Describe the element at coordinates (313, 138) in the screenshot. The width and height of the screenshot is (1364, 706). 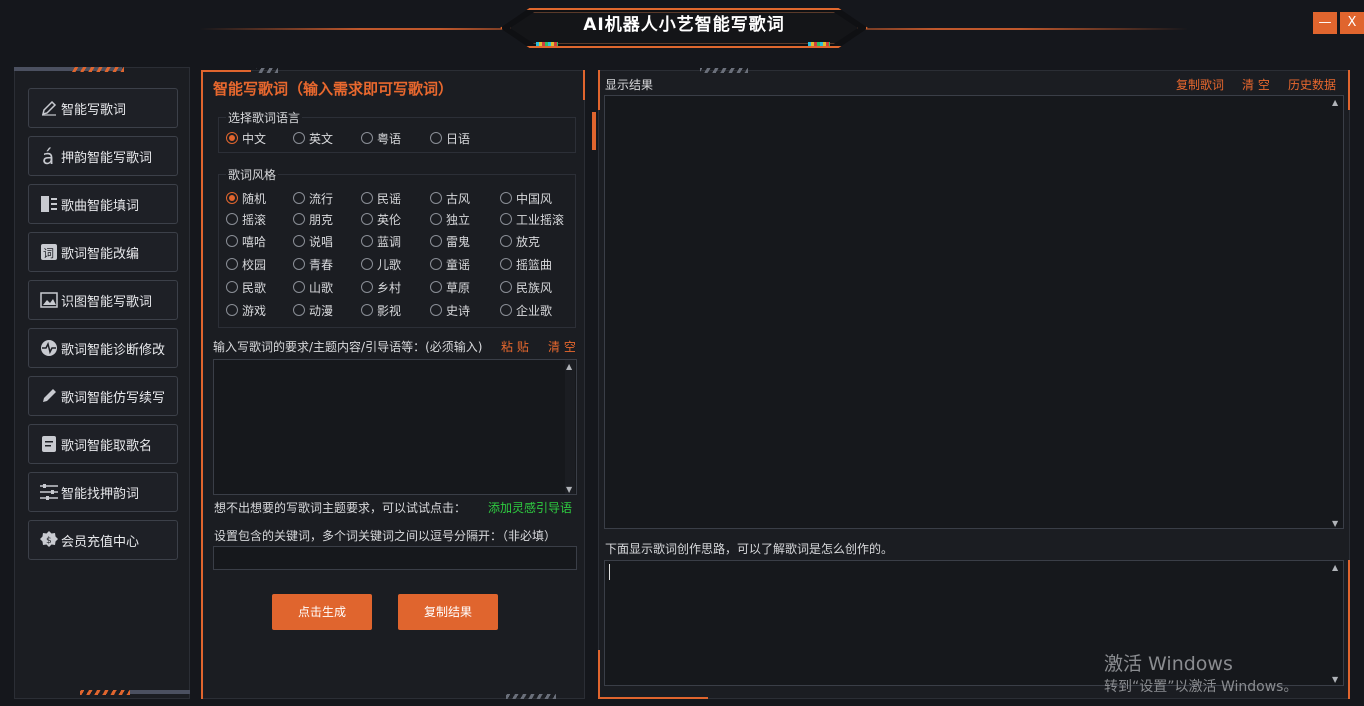
I see `language-radio-english: 英文` at that location.